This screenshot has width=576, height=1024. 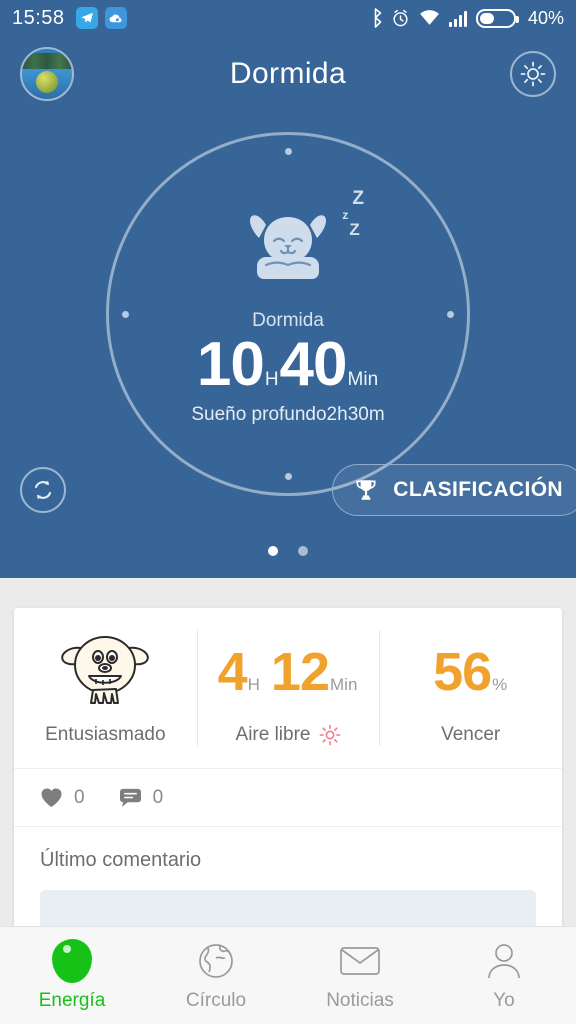 I want to click on sun-icon, so click(x=533, y=74).